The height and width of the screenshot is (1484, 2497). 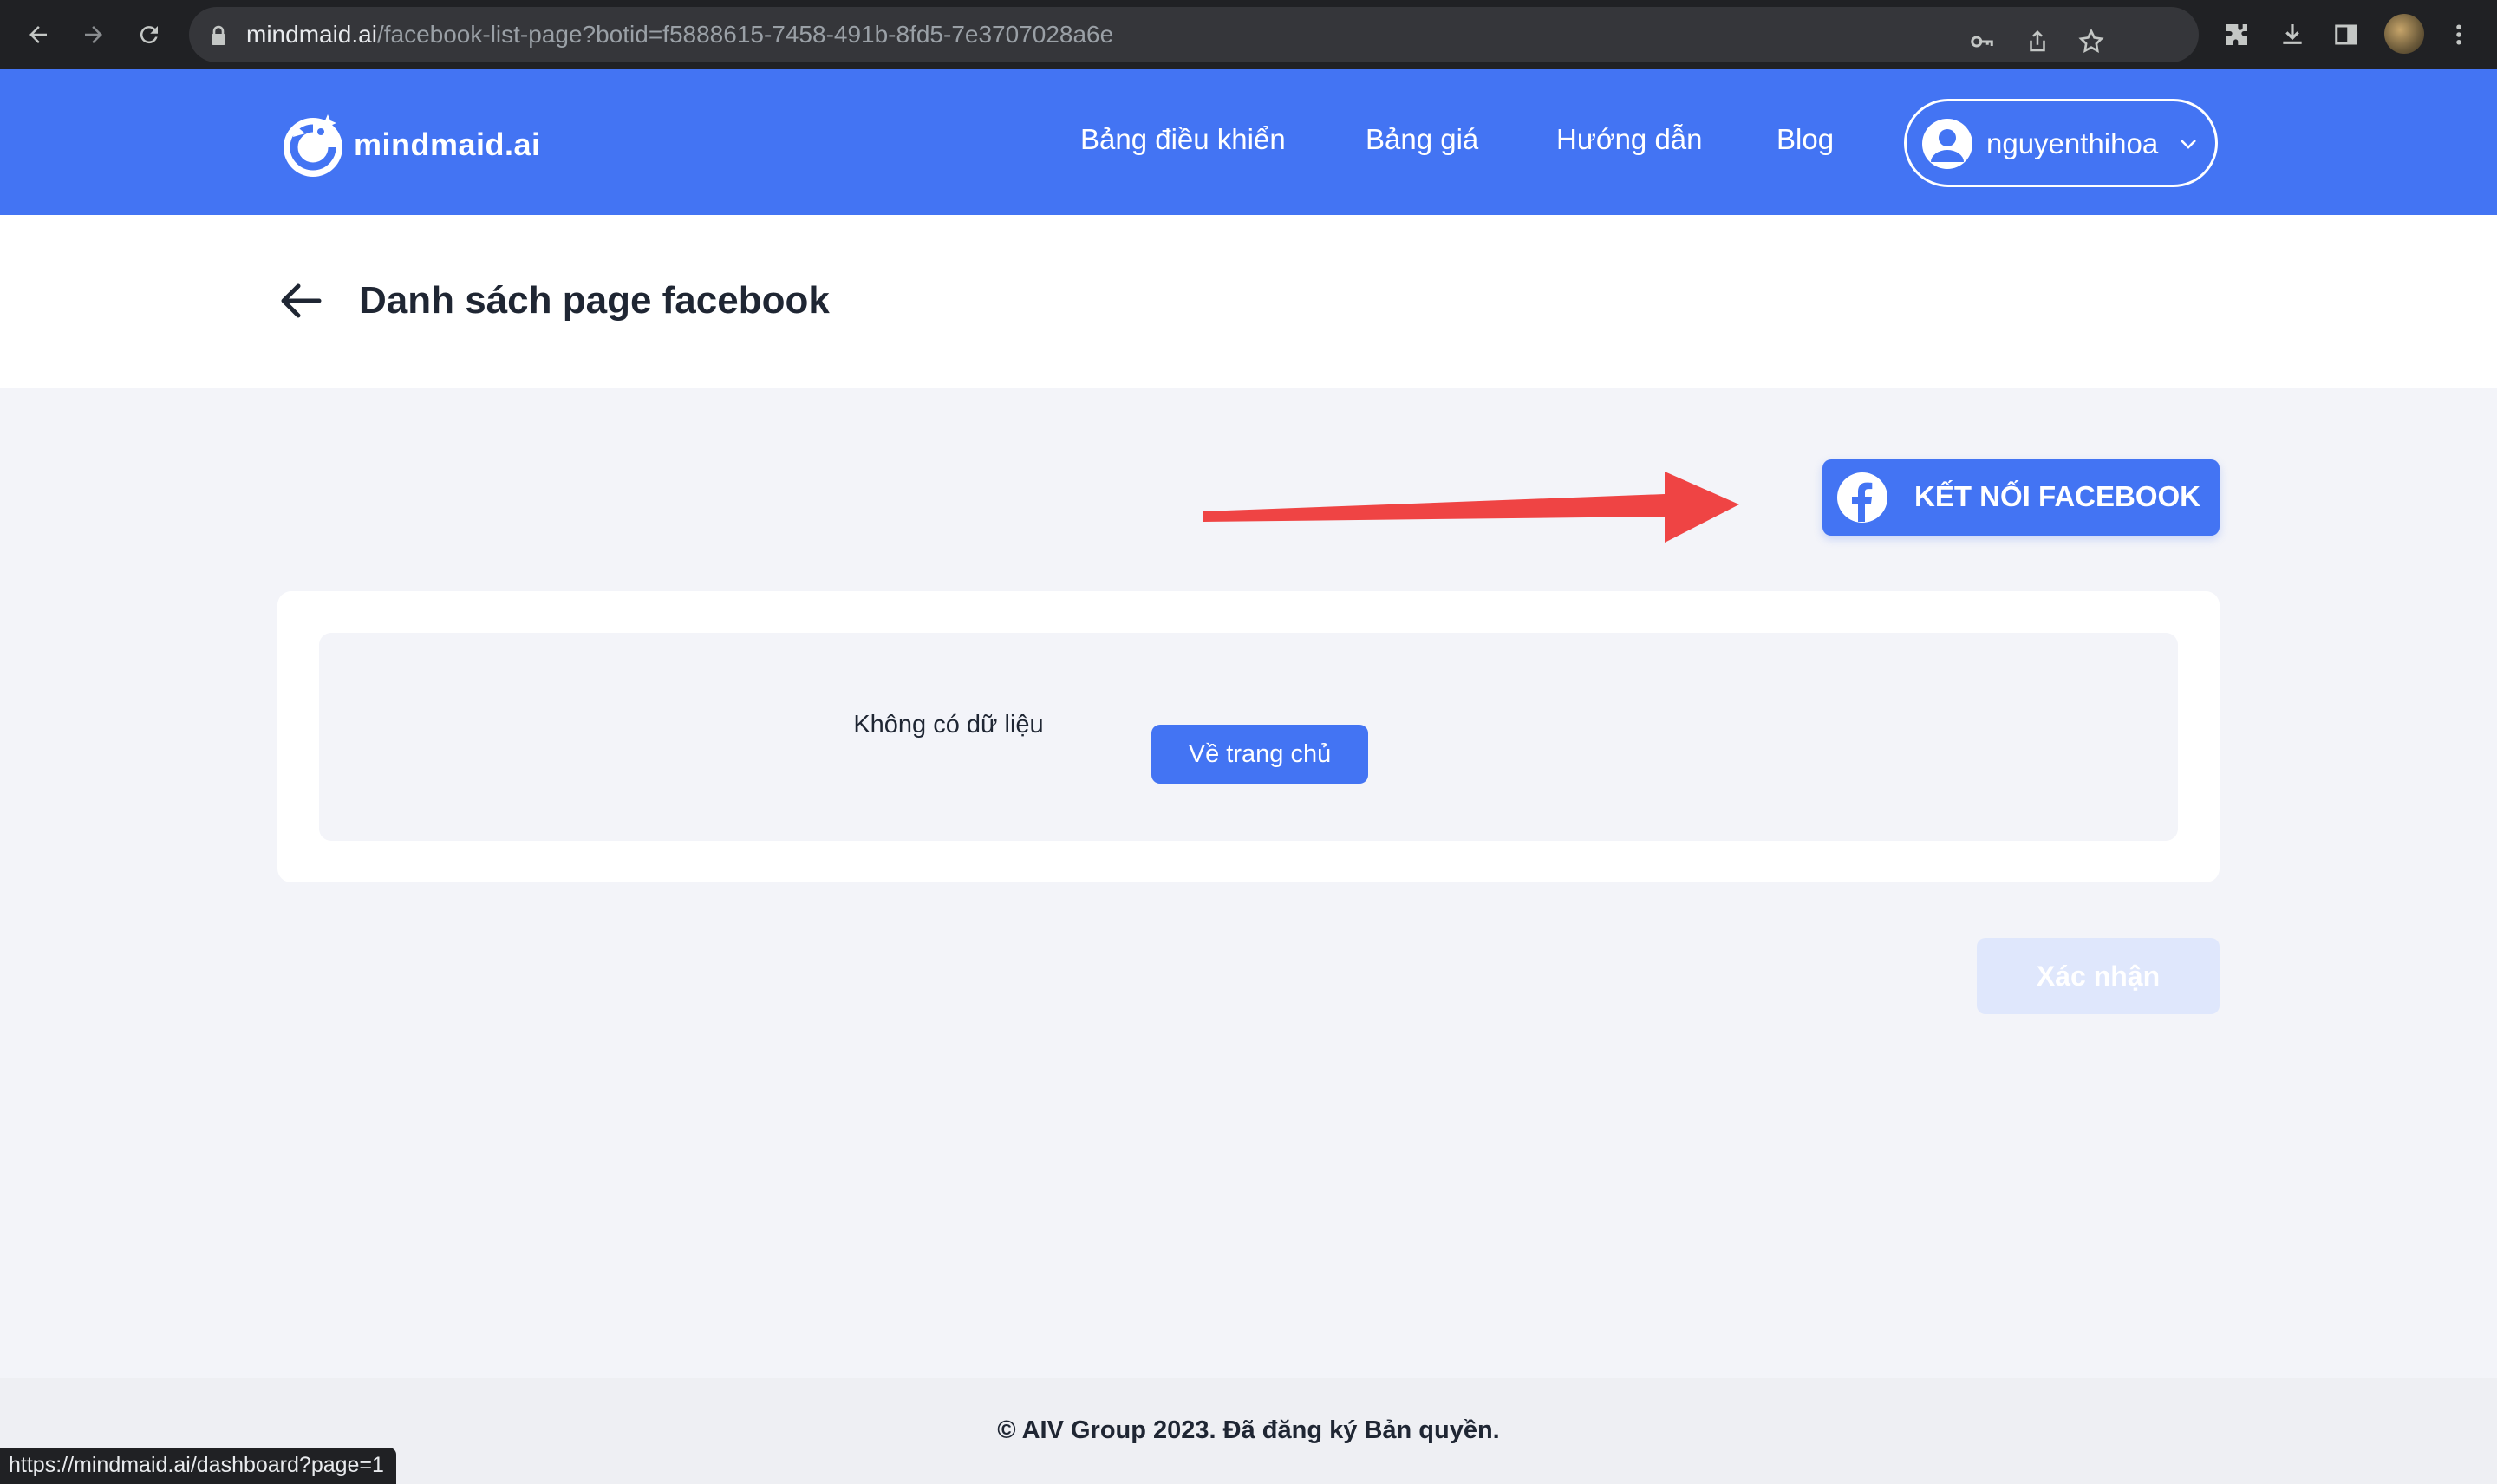 I want to click on nav-pricing-link: Bảng giá, so click(x=1422, y=139).